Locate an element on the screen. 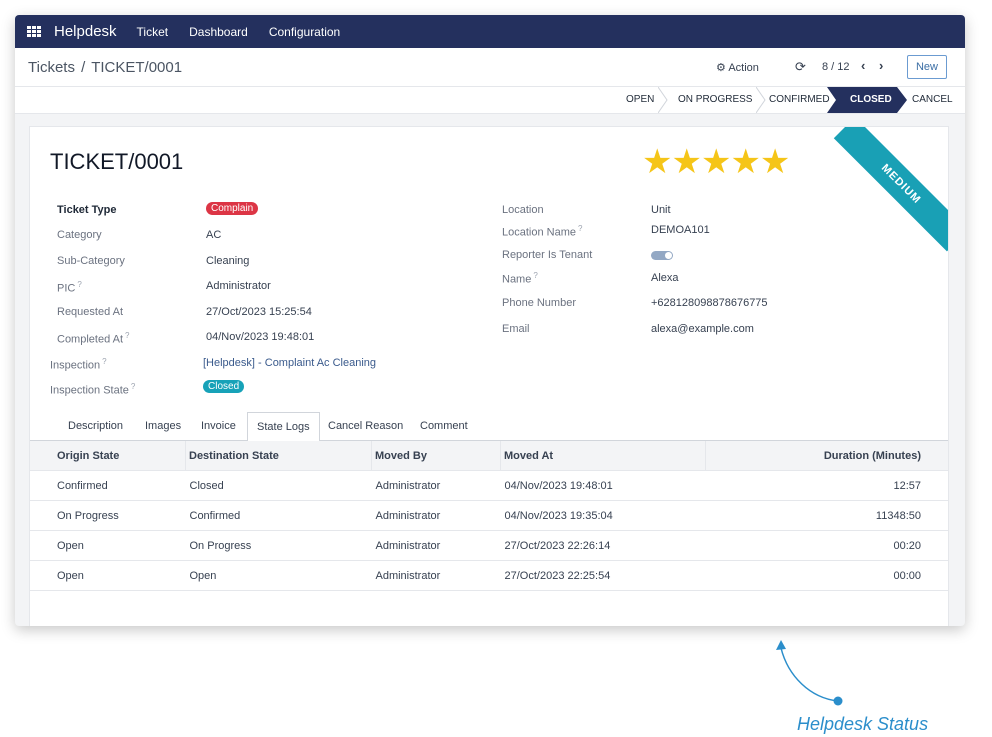 The image size is (992, 737). stage-confirmed: CONFIRMED is located at coordinates (799, 100).